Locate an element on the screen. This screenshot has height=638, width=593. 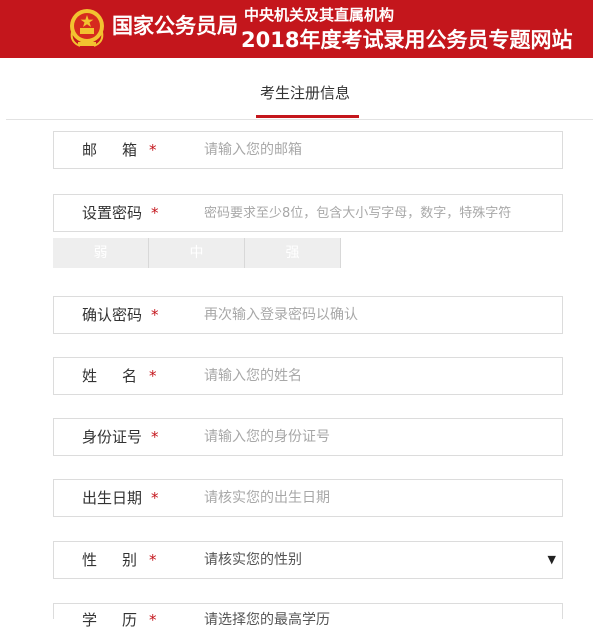
site-header: 国家公务员局 中央机关及其直属机构 2018年度考试录用公务员专题网站 is located at coordinates (296, 29).